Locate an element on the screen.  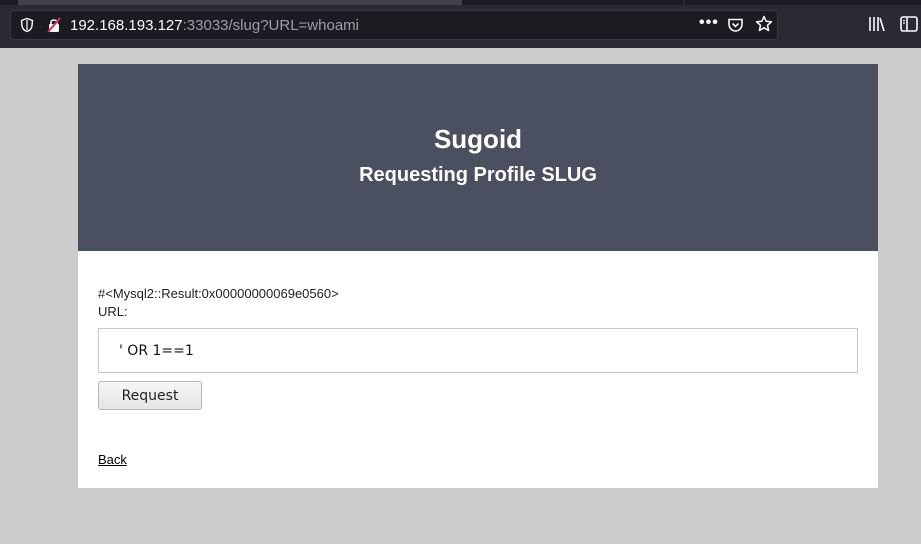
shield-icon is located at coordinates (27, 25).